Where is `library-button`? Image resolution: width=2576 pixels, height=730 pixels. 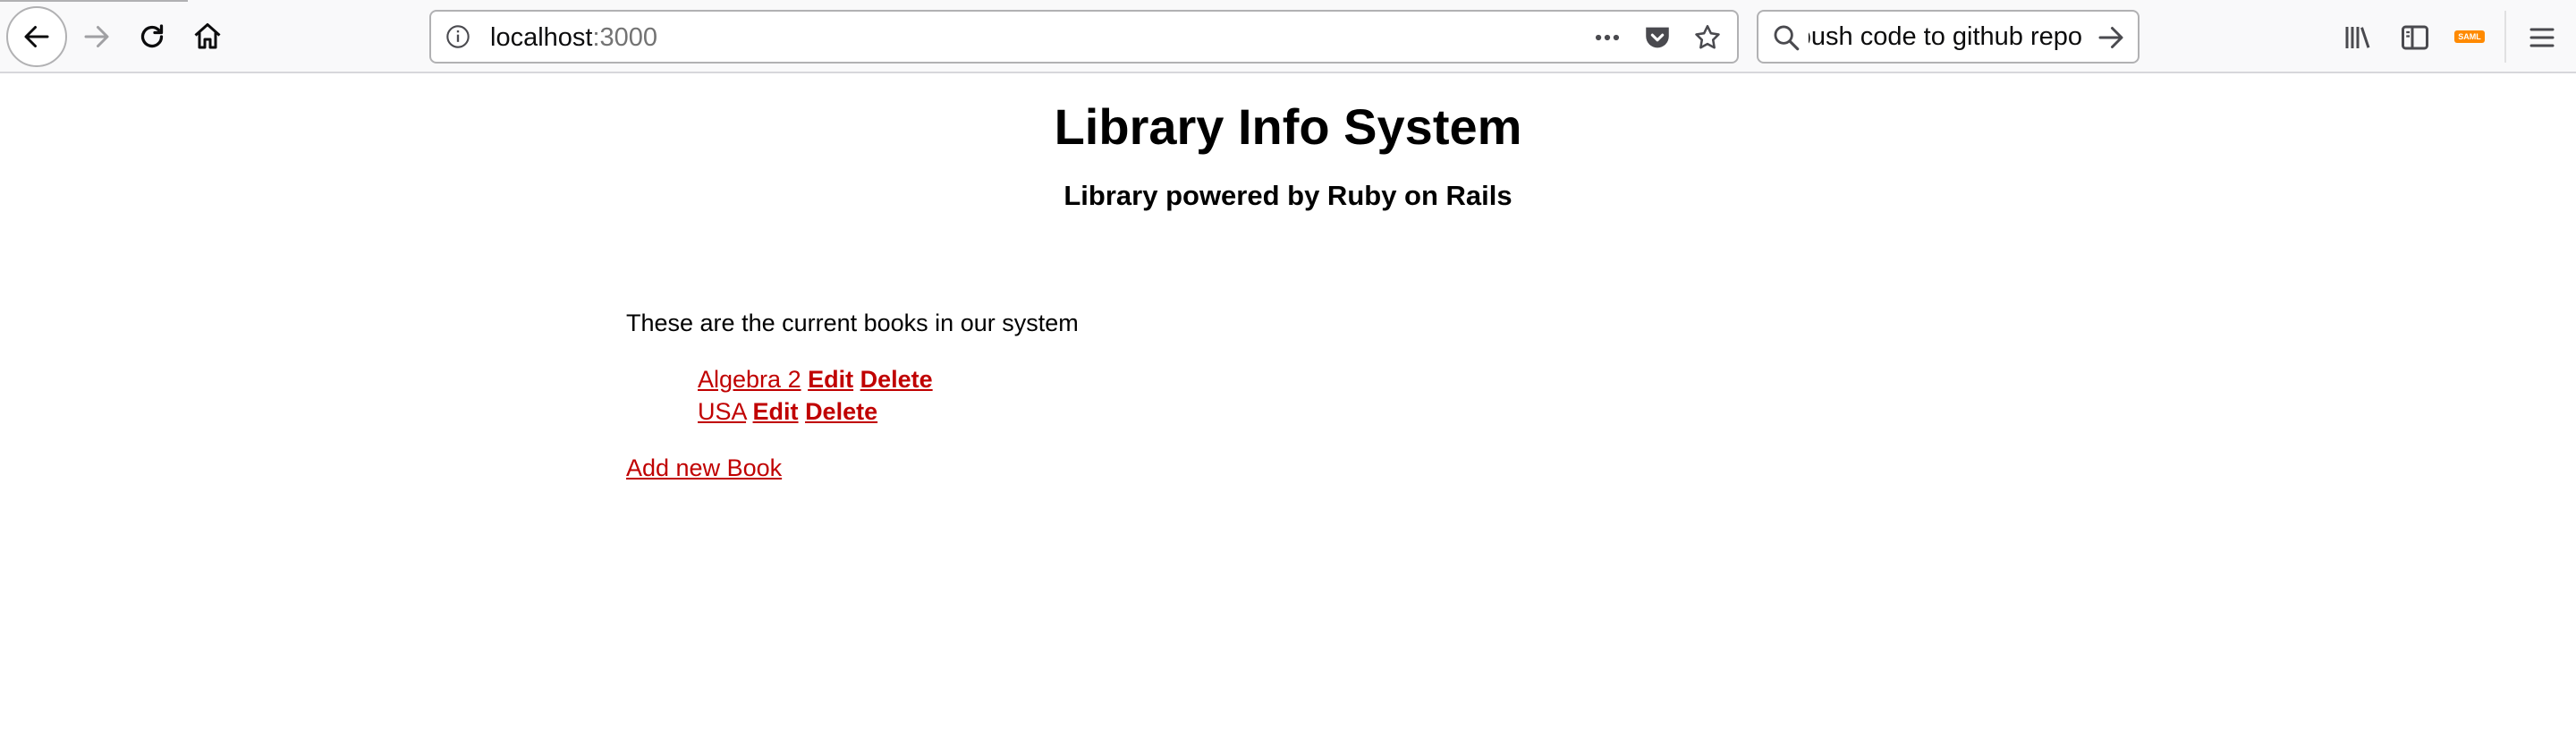 library-button is located at coordinates (2357, 38).